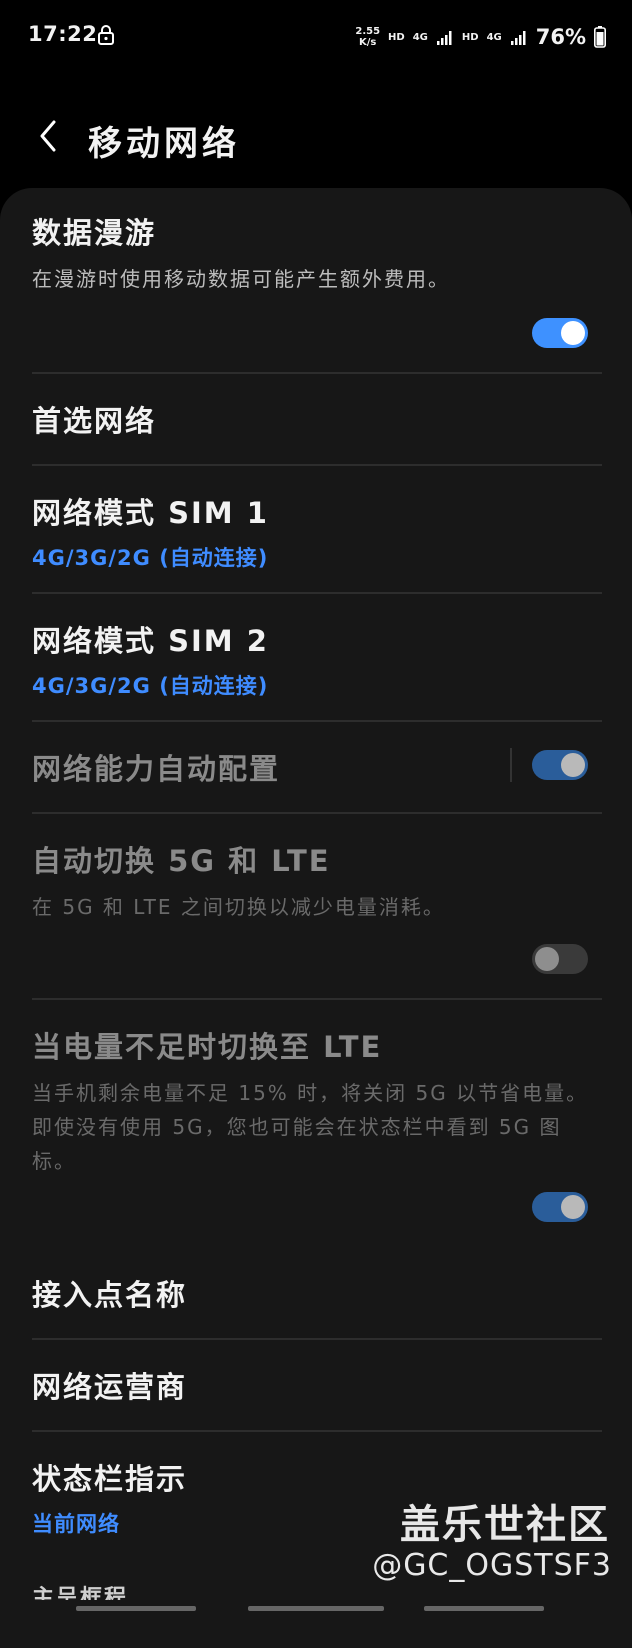 This screenshot has height=1648, width=632. What do you see at coordinates (505, 1525) in the screenshot?
I see `watermark-brand: 盖乐世社区` at bounding box center [505, 1525].